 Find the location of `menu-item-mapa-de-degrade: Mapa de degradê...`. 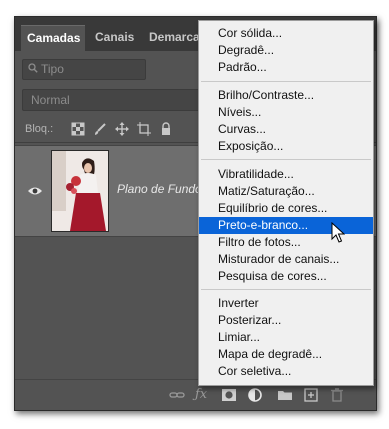

menu-item-mapa-de-degrade: Mapa de degradê... is located at coordinates (286, 354).